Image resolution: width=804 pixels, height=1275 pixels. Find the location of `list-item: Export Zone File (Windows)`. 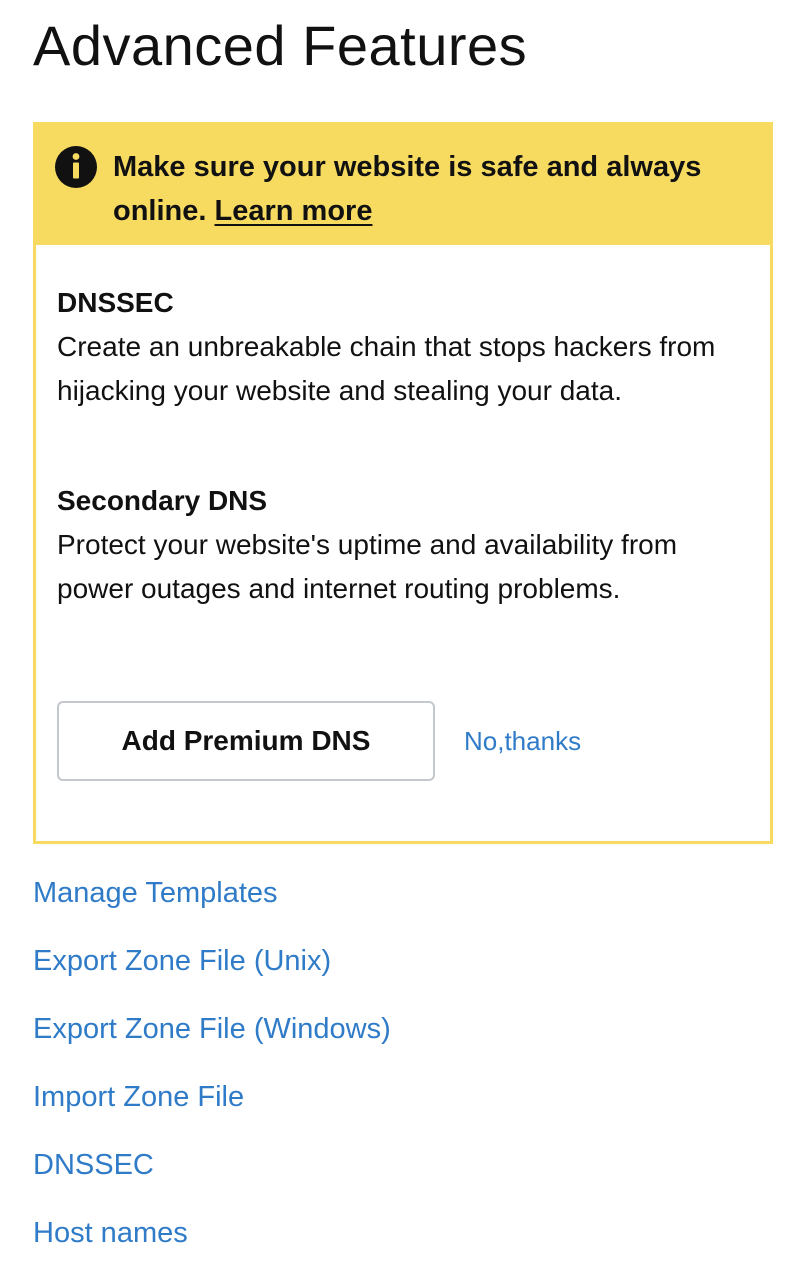

list-item: Export Zone File (Windows) is located at coordinates (212, 1040).